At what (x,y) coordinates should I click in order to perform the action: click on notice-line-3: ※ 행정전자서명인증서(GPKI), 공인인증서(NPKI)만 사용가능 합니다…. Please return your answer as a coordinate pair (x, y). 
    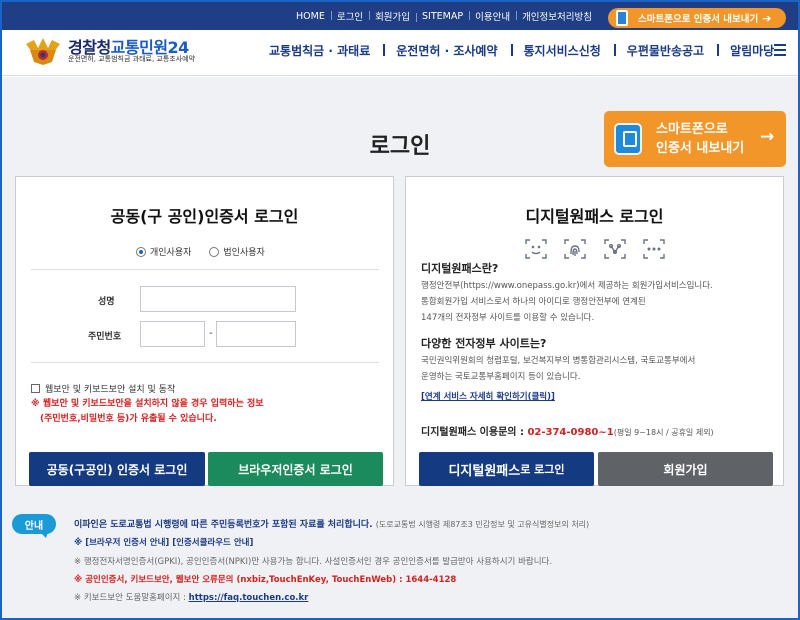
    Looking at the image, I should click on (313, 562).